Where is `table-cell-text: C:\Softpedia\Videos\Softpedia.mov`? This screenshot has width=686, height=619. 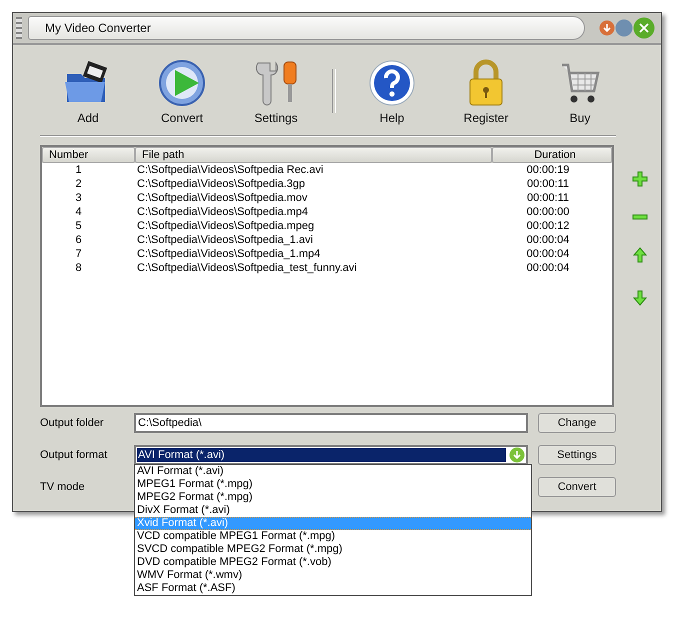
table-cell-text: C:\Softpedia\Videos\Softpedia.mov is located at coordinates (222, 198).